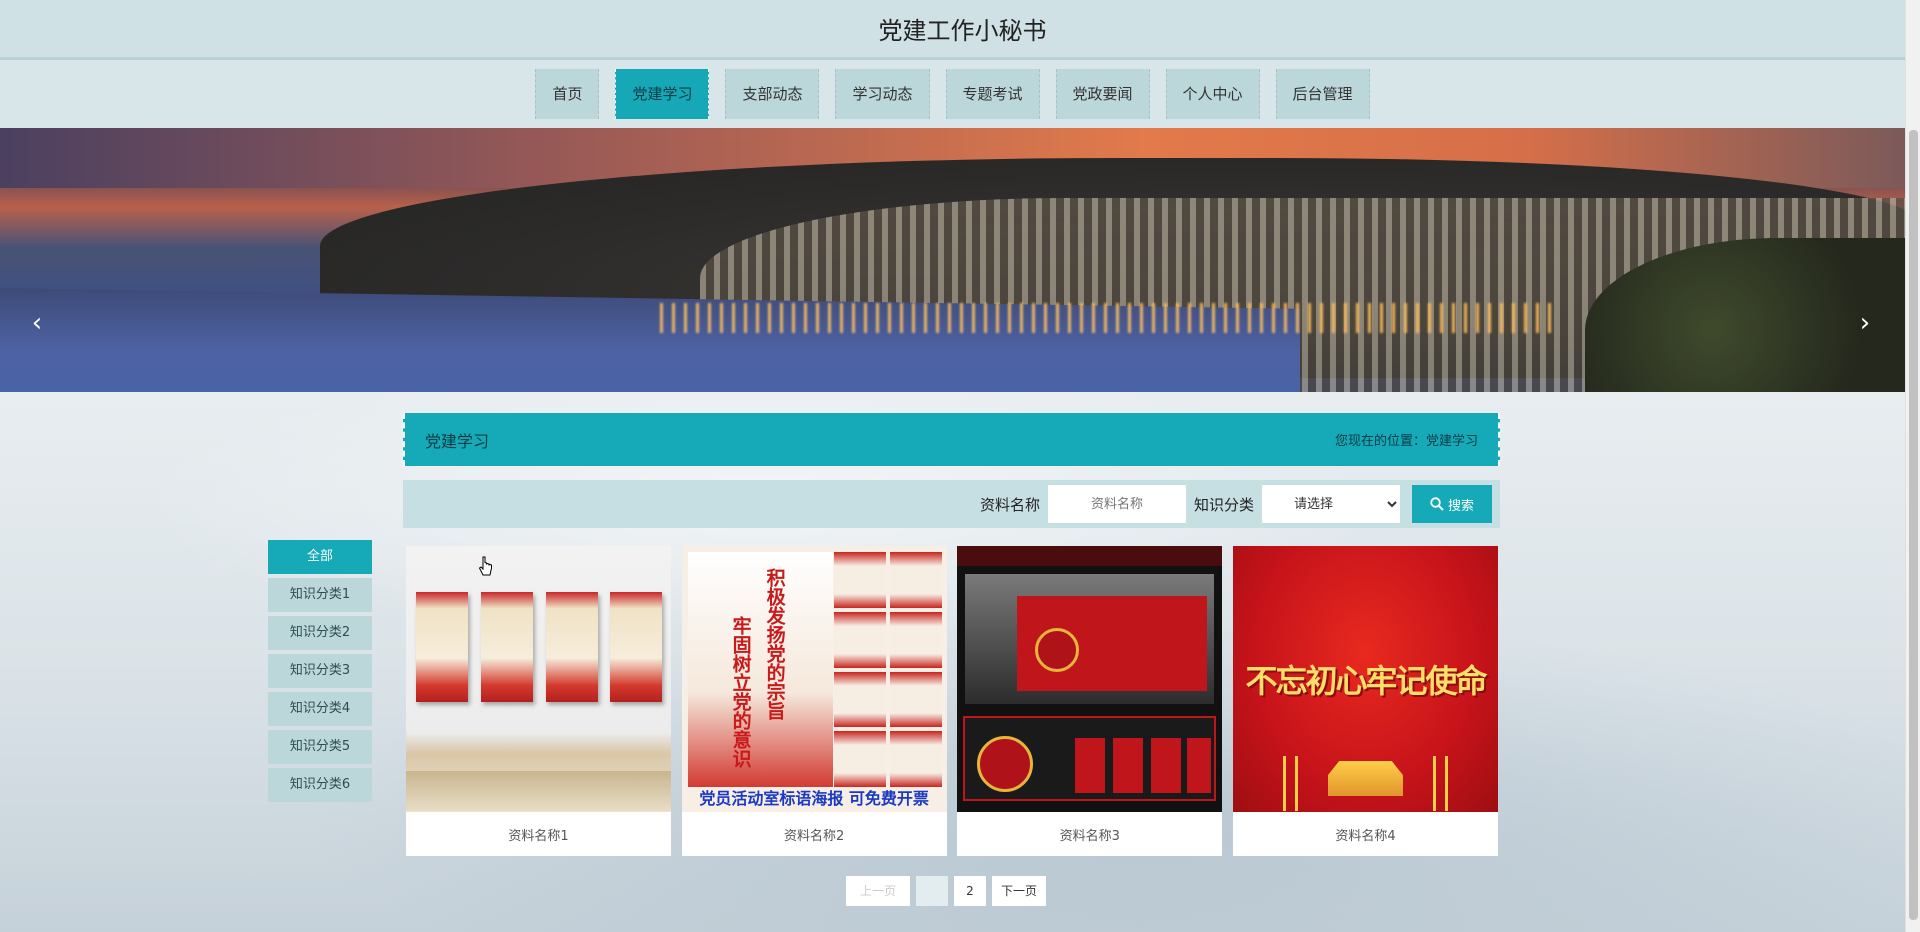 The width and height of the screenshot is (1920, 932). What do you see at coordinates (320, 557) in the screenshot?
I see `category-item-all: 全部` at bounding box center [320, 557].